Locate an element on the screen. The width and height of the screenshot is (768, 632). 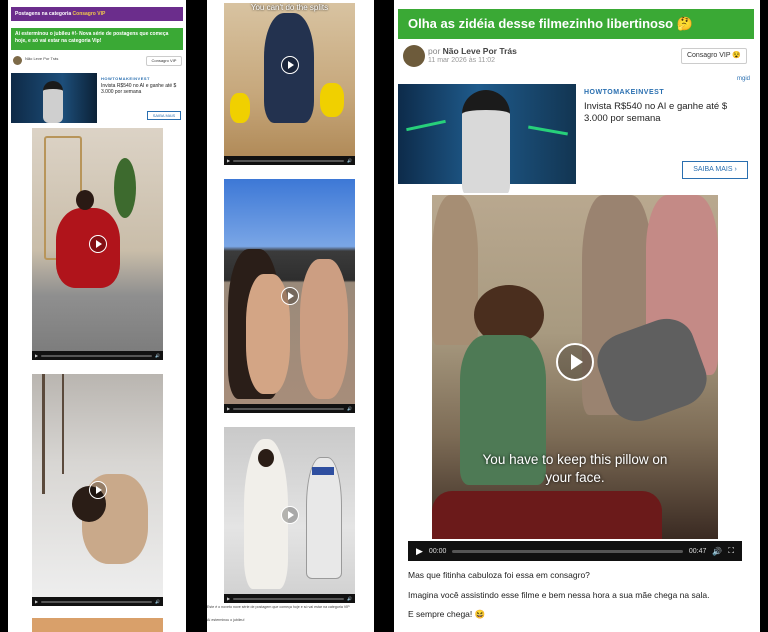
author-prefix: por is located at coordinates (435, 51).